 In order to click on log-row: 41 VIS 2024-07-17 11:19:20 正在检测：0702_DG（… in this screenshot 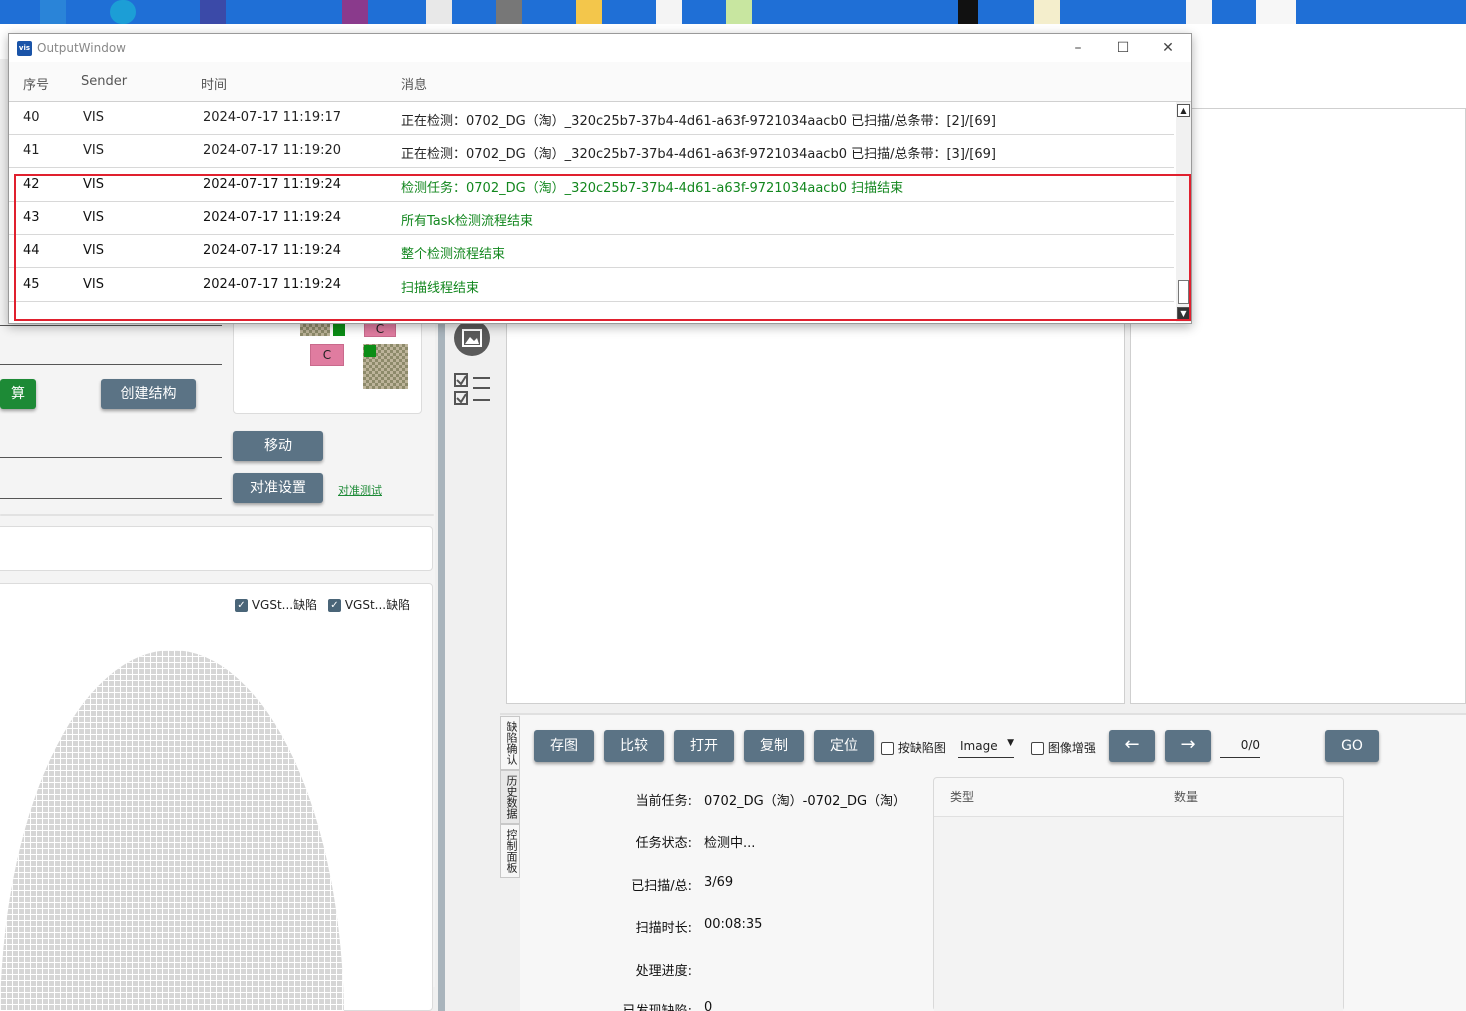, I will do `click(591, 151)`.